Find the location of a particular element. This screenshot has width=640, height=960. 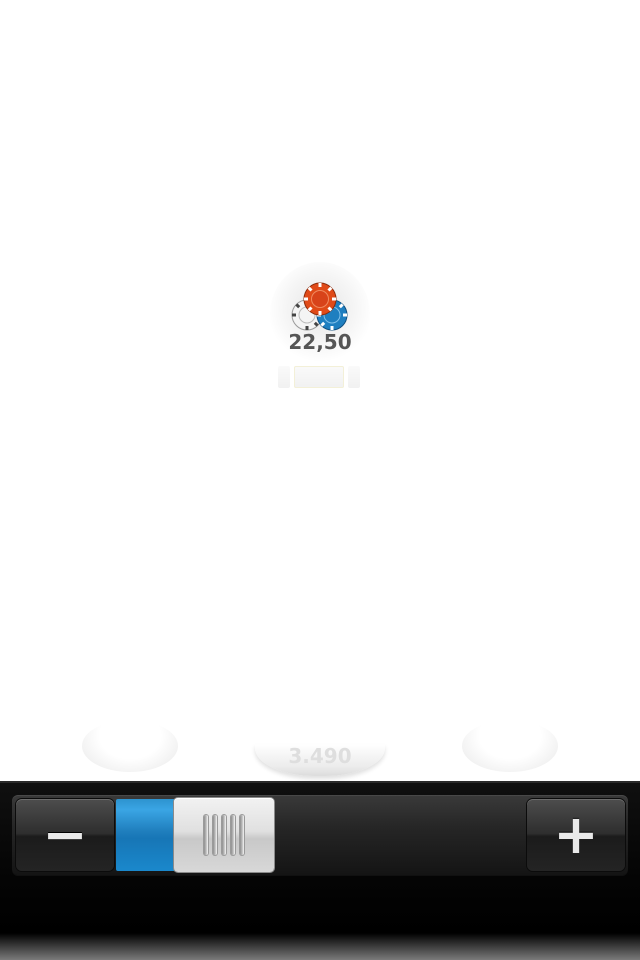

plus-icon: + is located at coordinates (576, 834).